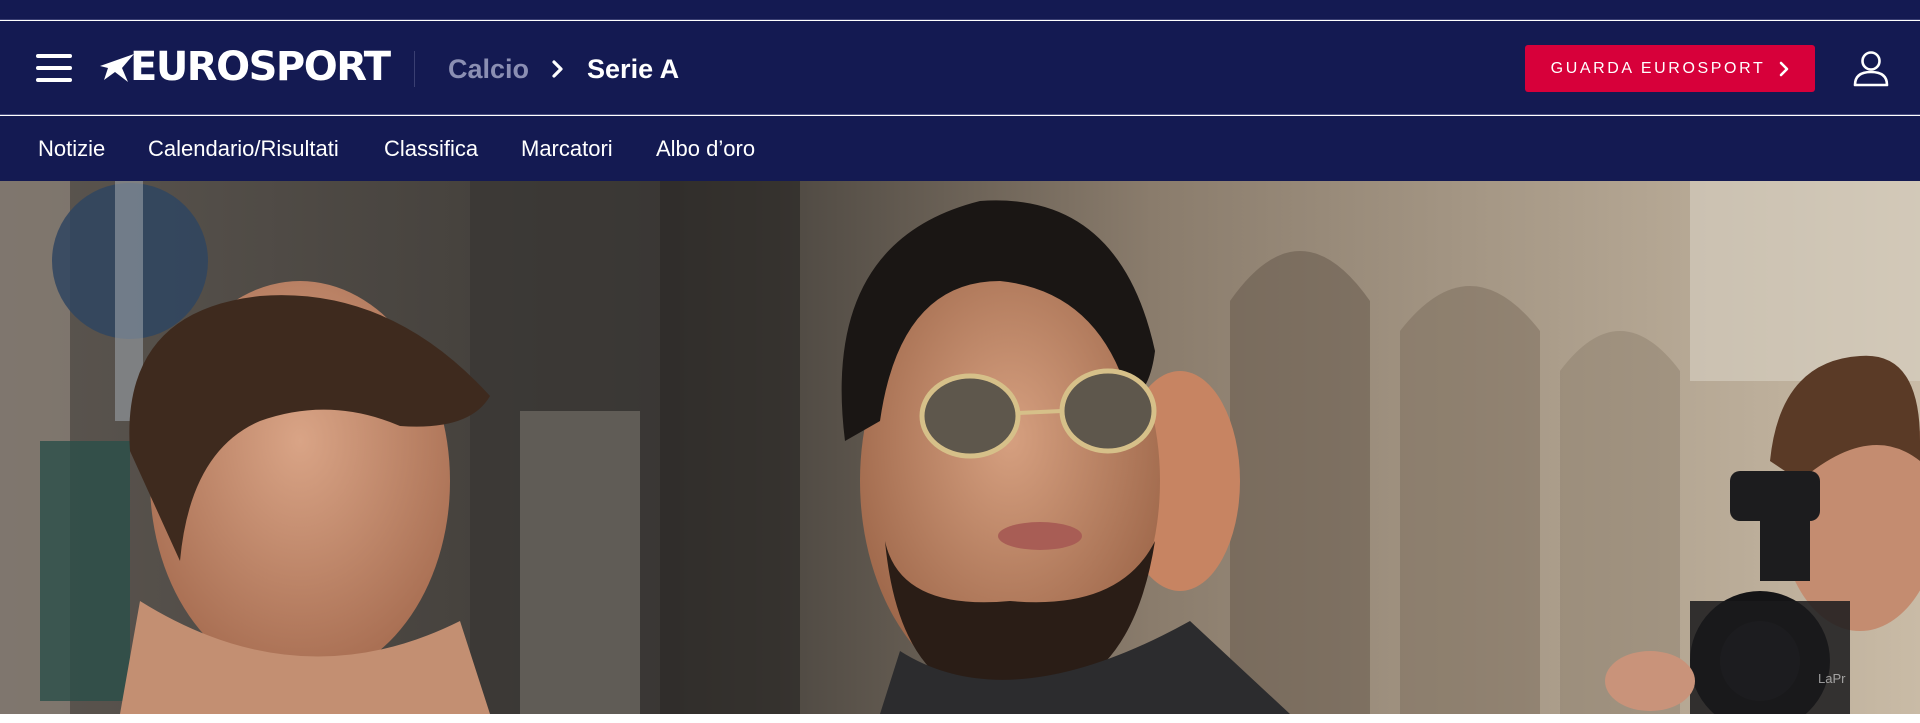 The height and width of the screenshot is (723, 1920). I want to click on cta-label: GUARDA EUROSPORT, so click(1658, 68).